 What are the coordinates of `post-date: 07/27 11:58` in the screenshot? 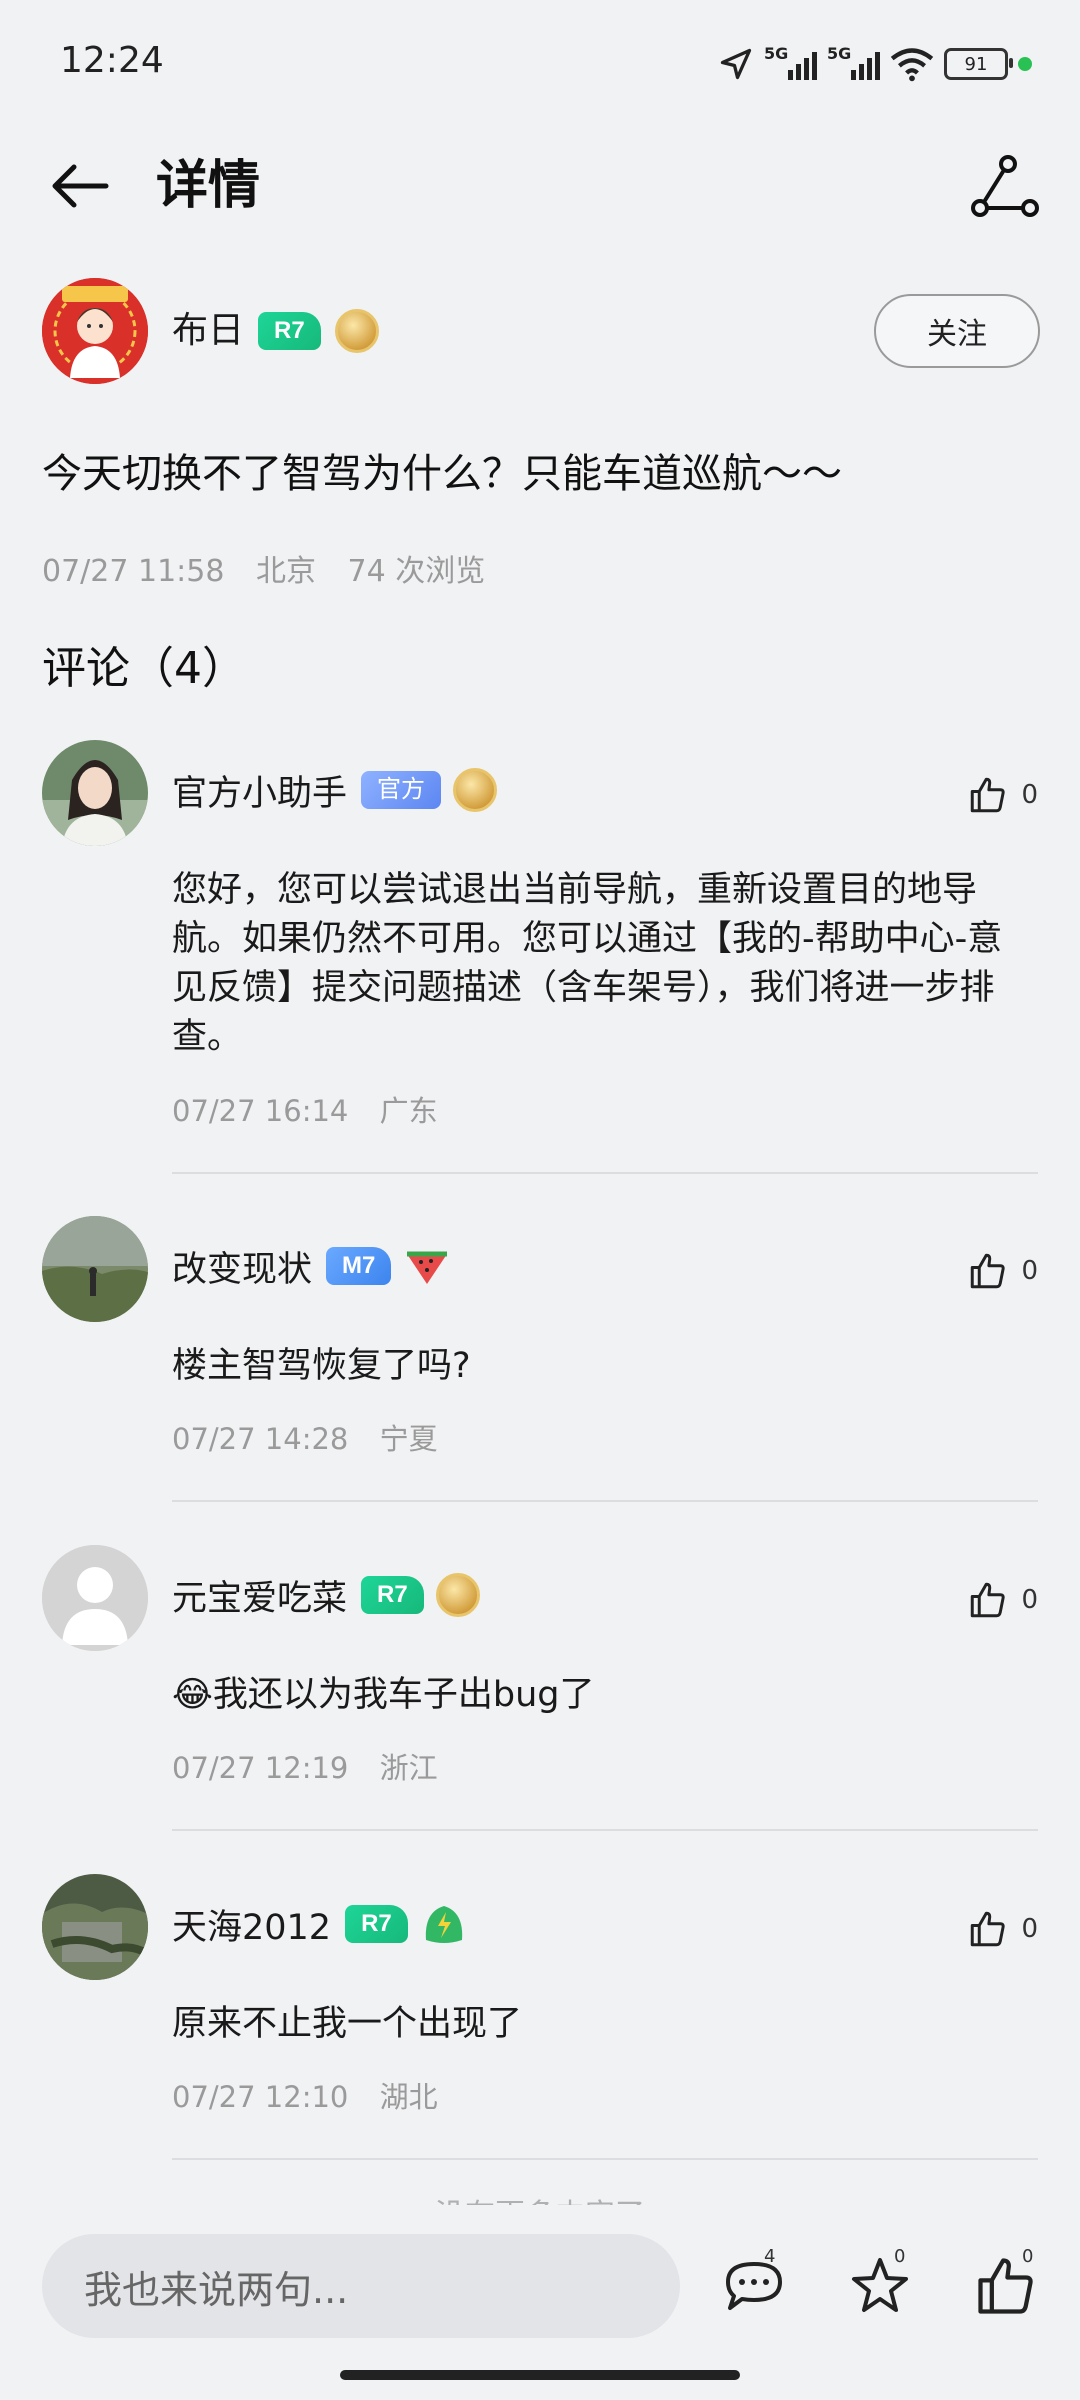 It's located at (133, 571).